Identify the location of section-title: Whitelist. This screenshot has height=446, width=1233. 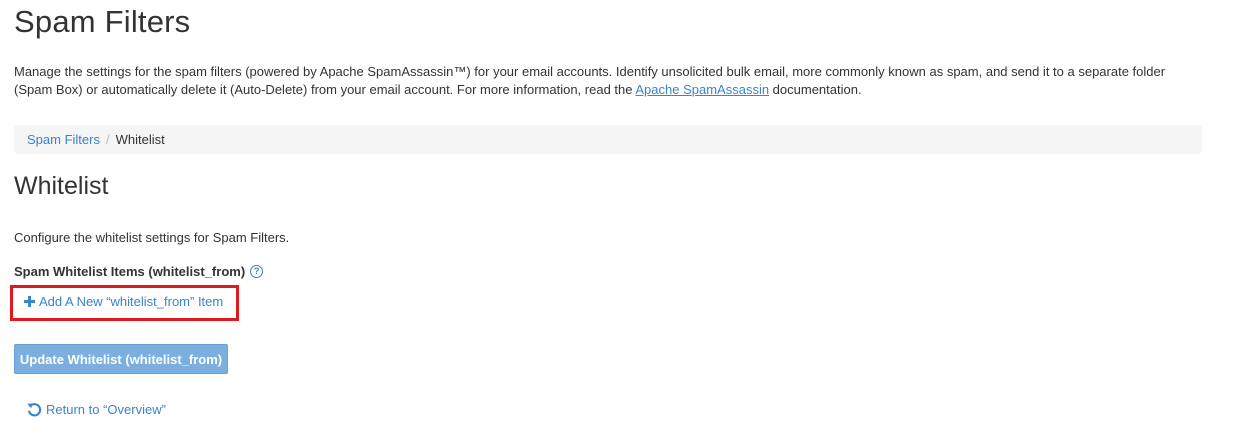
(61, 186).